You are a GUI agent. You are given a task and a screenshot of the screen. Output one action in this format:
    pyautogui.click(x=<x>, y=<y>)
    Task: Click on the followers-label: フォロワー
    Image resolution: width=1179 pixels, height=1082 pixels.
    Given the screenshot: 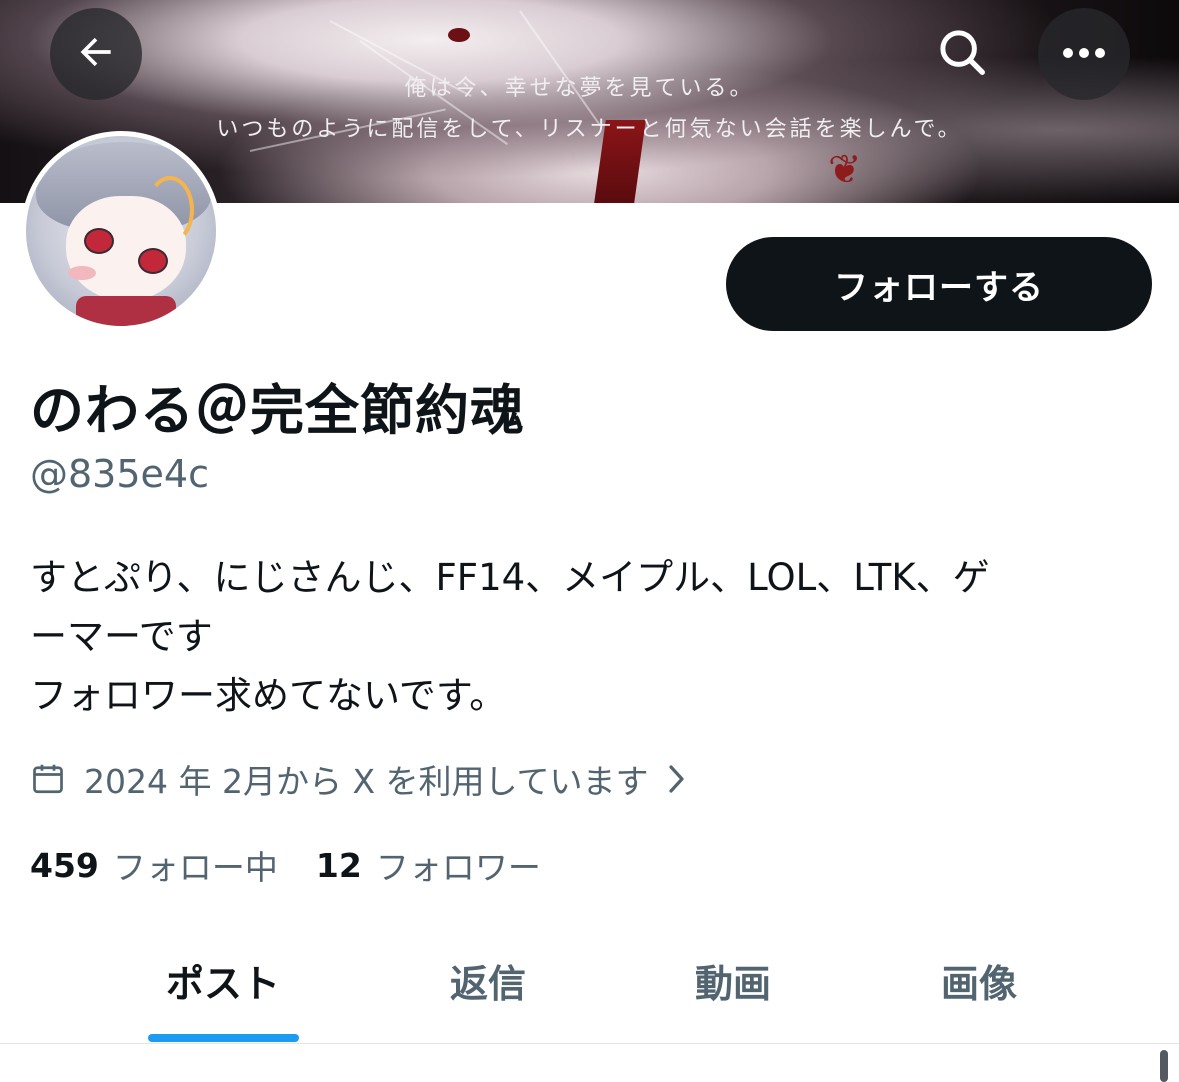 What is the action you would take?
    pyautogui.click(x=458, y=865)
    